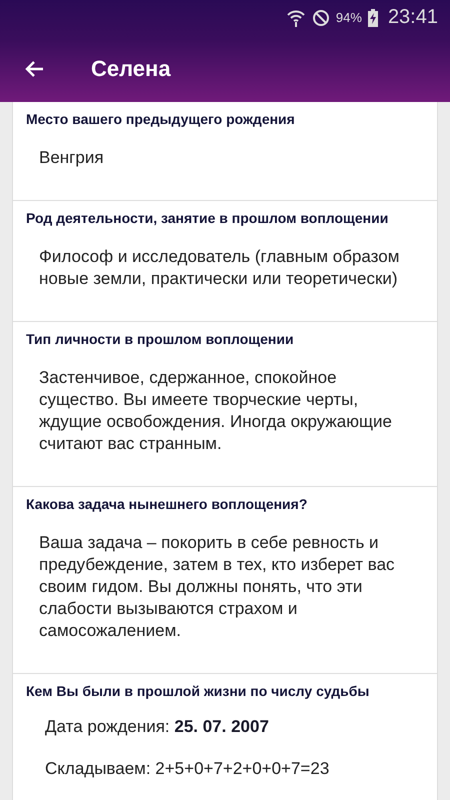  Describe the element at coordinates (131, 69) in the screenshot. I see `screen-title: Селена` at that location.